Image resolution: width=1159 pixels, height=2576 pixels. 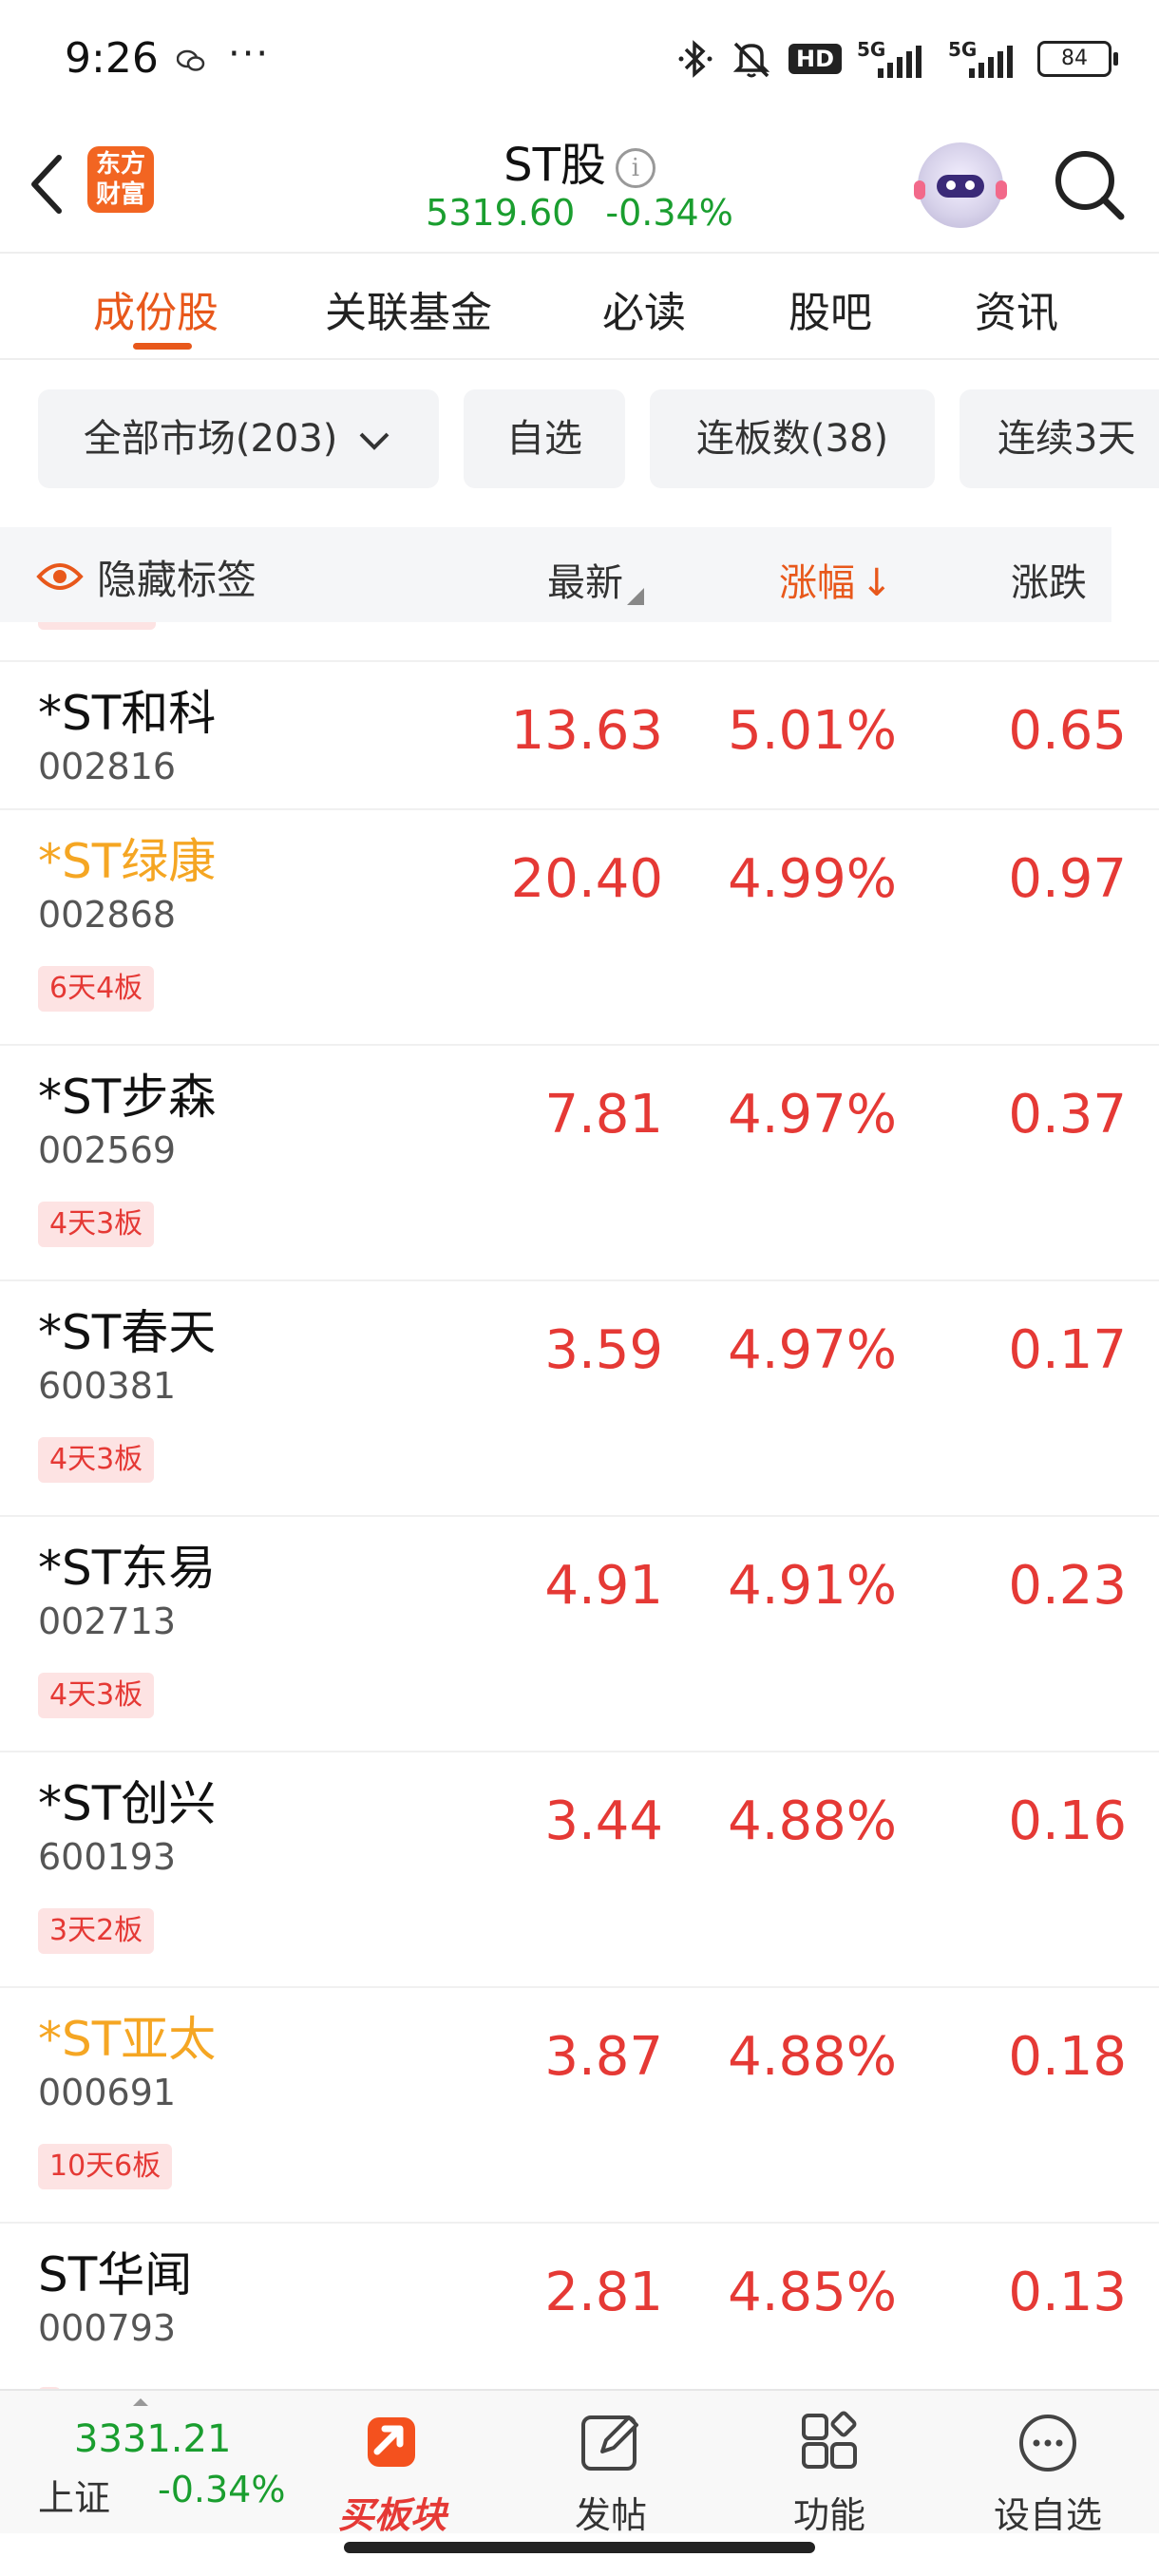 I want to click on table-row: *ST和科 002816 13.63 5.01% 0.65, so click(x=579, y=735).